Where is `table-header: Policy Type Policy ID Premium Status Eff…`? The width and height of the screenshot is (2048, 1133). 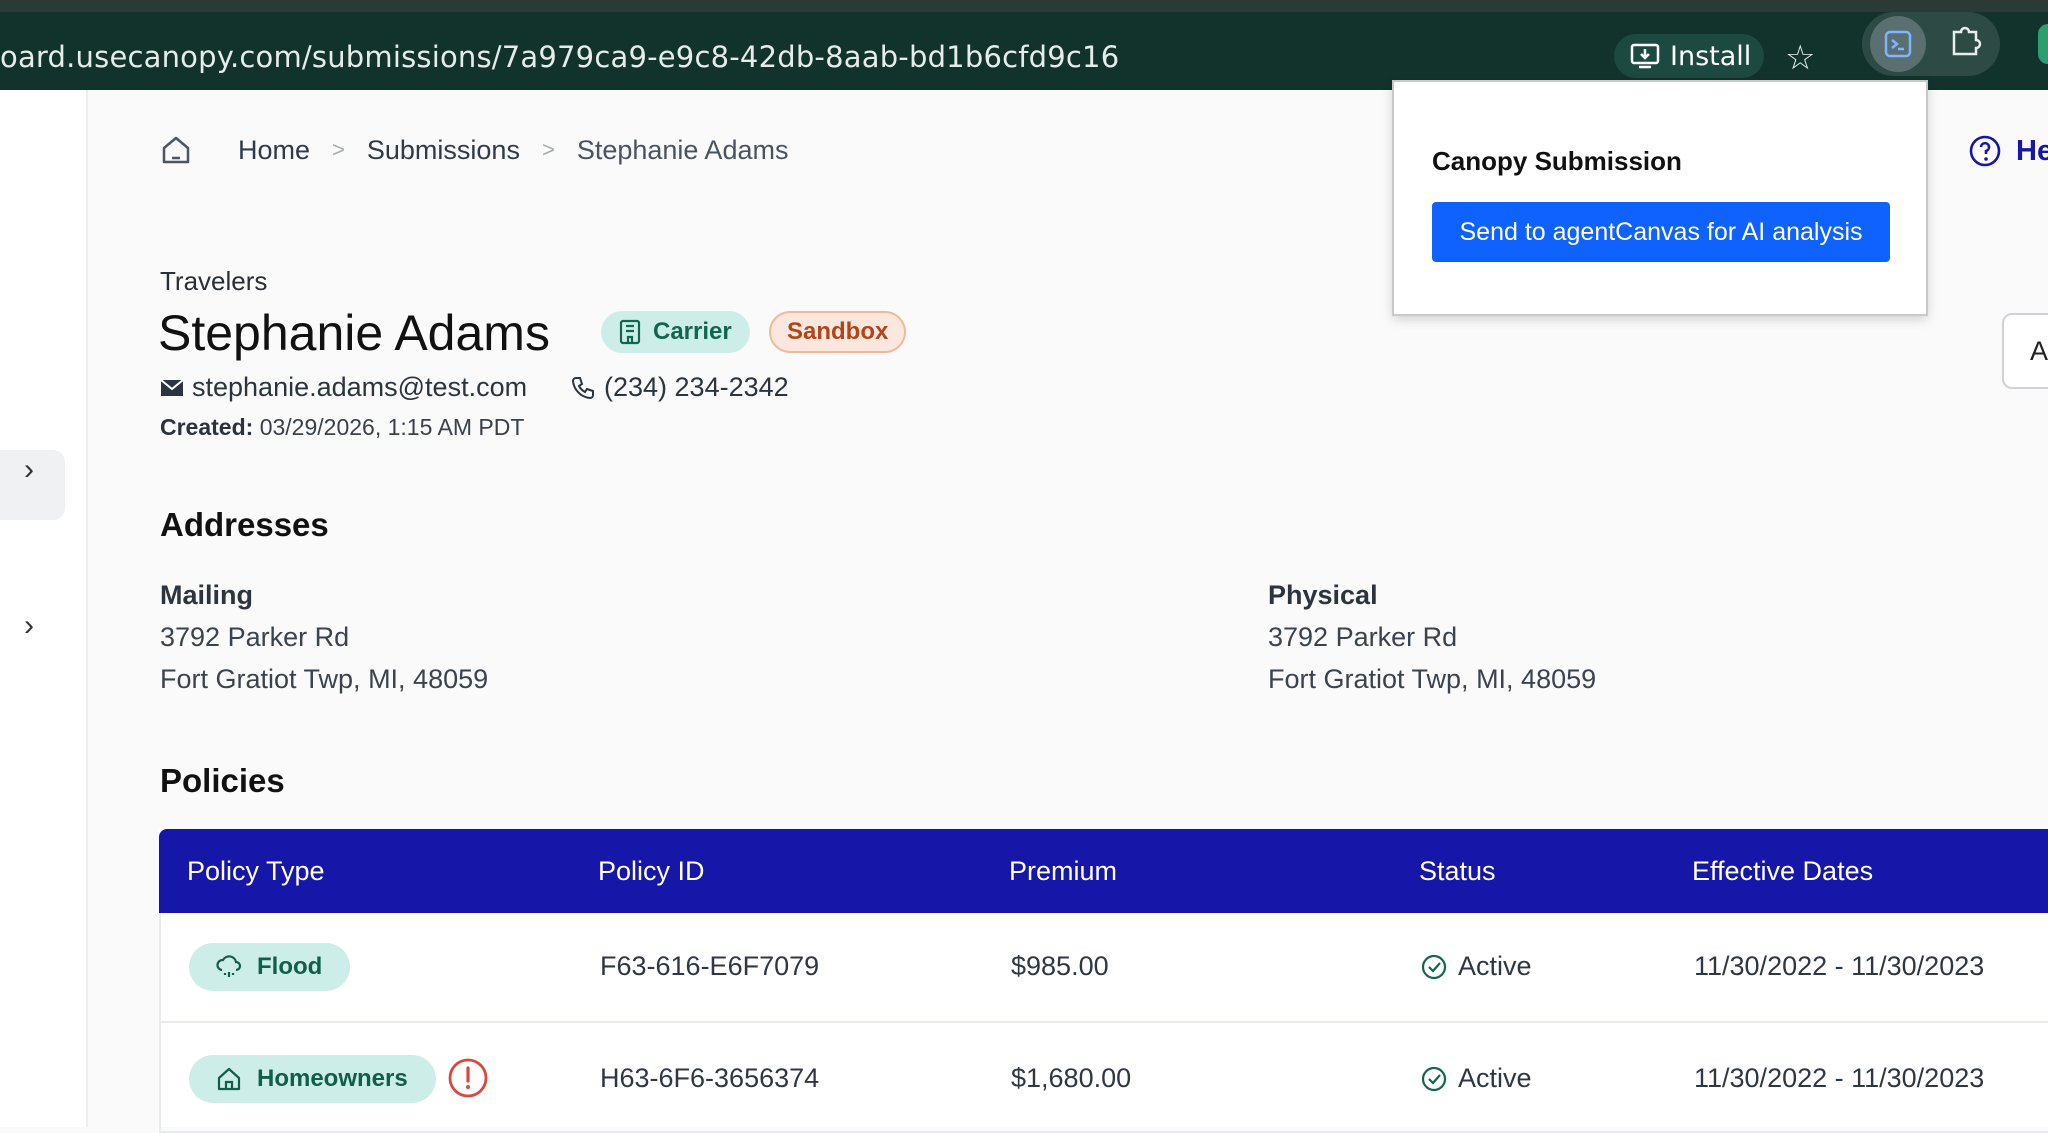
table-header: Policy Type Policy ID Premium Status Eff… is located at coordinates (1103, 871).